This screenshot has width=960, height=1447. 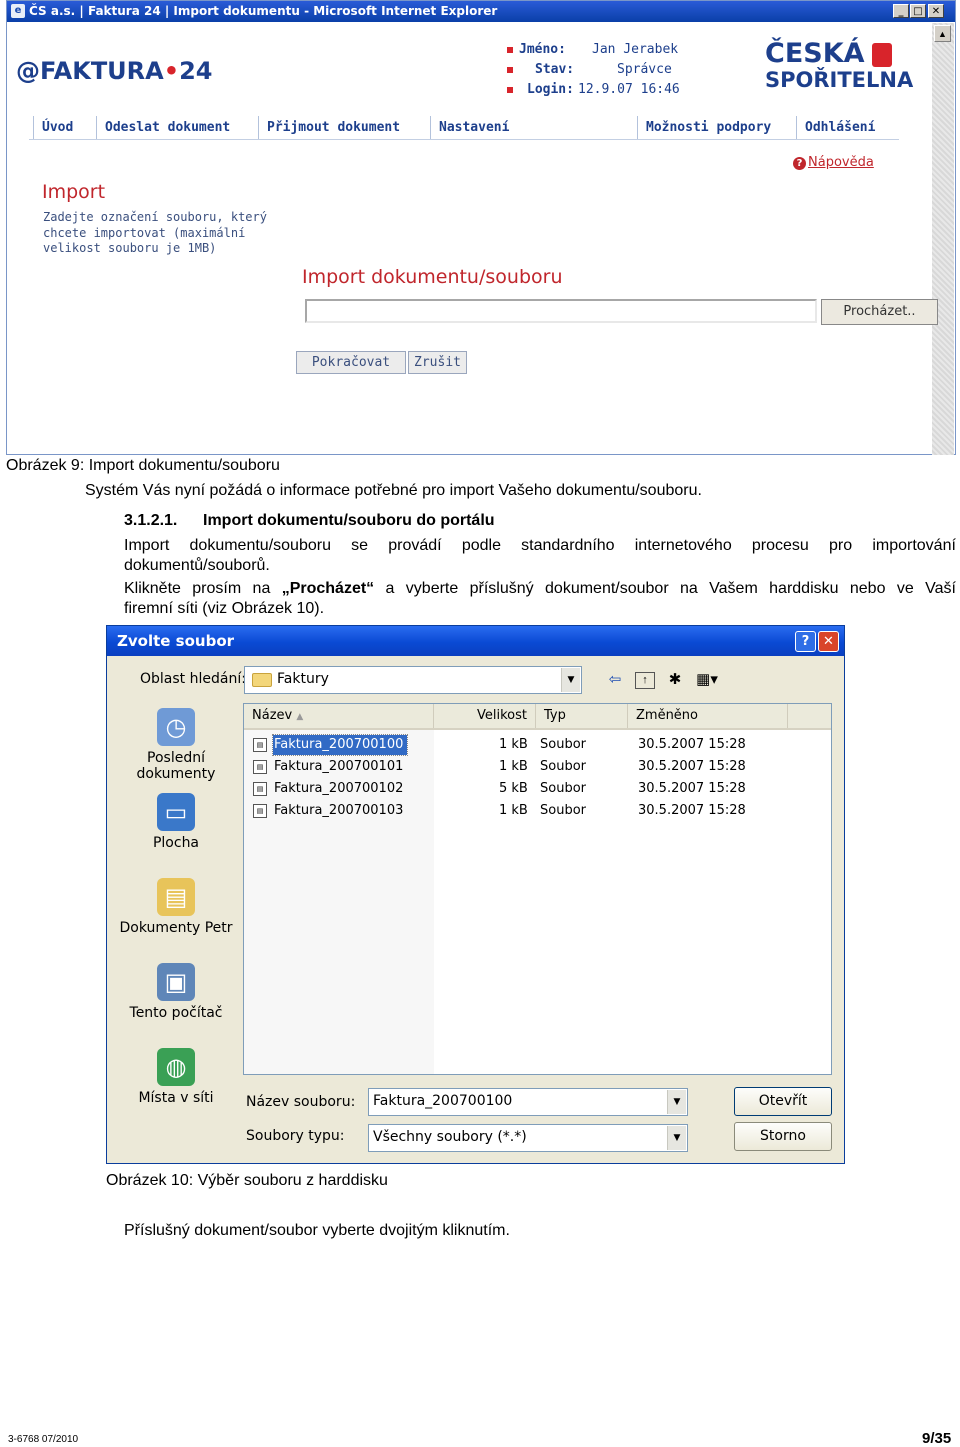 What do you see at coordinates (475, 641) in the screenshot?
I see `dialog-title-bar: Zvolte soubor ? ✕` at bounding box center [475, 641].